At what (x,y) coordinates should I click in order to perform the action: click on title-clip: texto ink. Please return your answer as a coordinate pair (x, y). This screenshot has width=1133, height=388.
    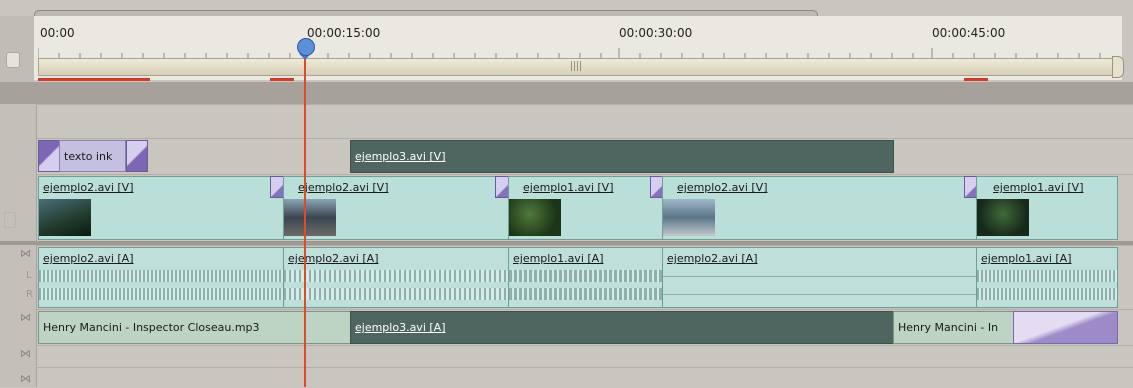
    Looking at the image, I should click on (92, 156).